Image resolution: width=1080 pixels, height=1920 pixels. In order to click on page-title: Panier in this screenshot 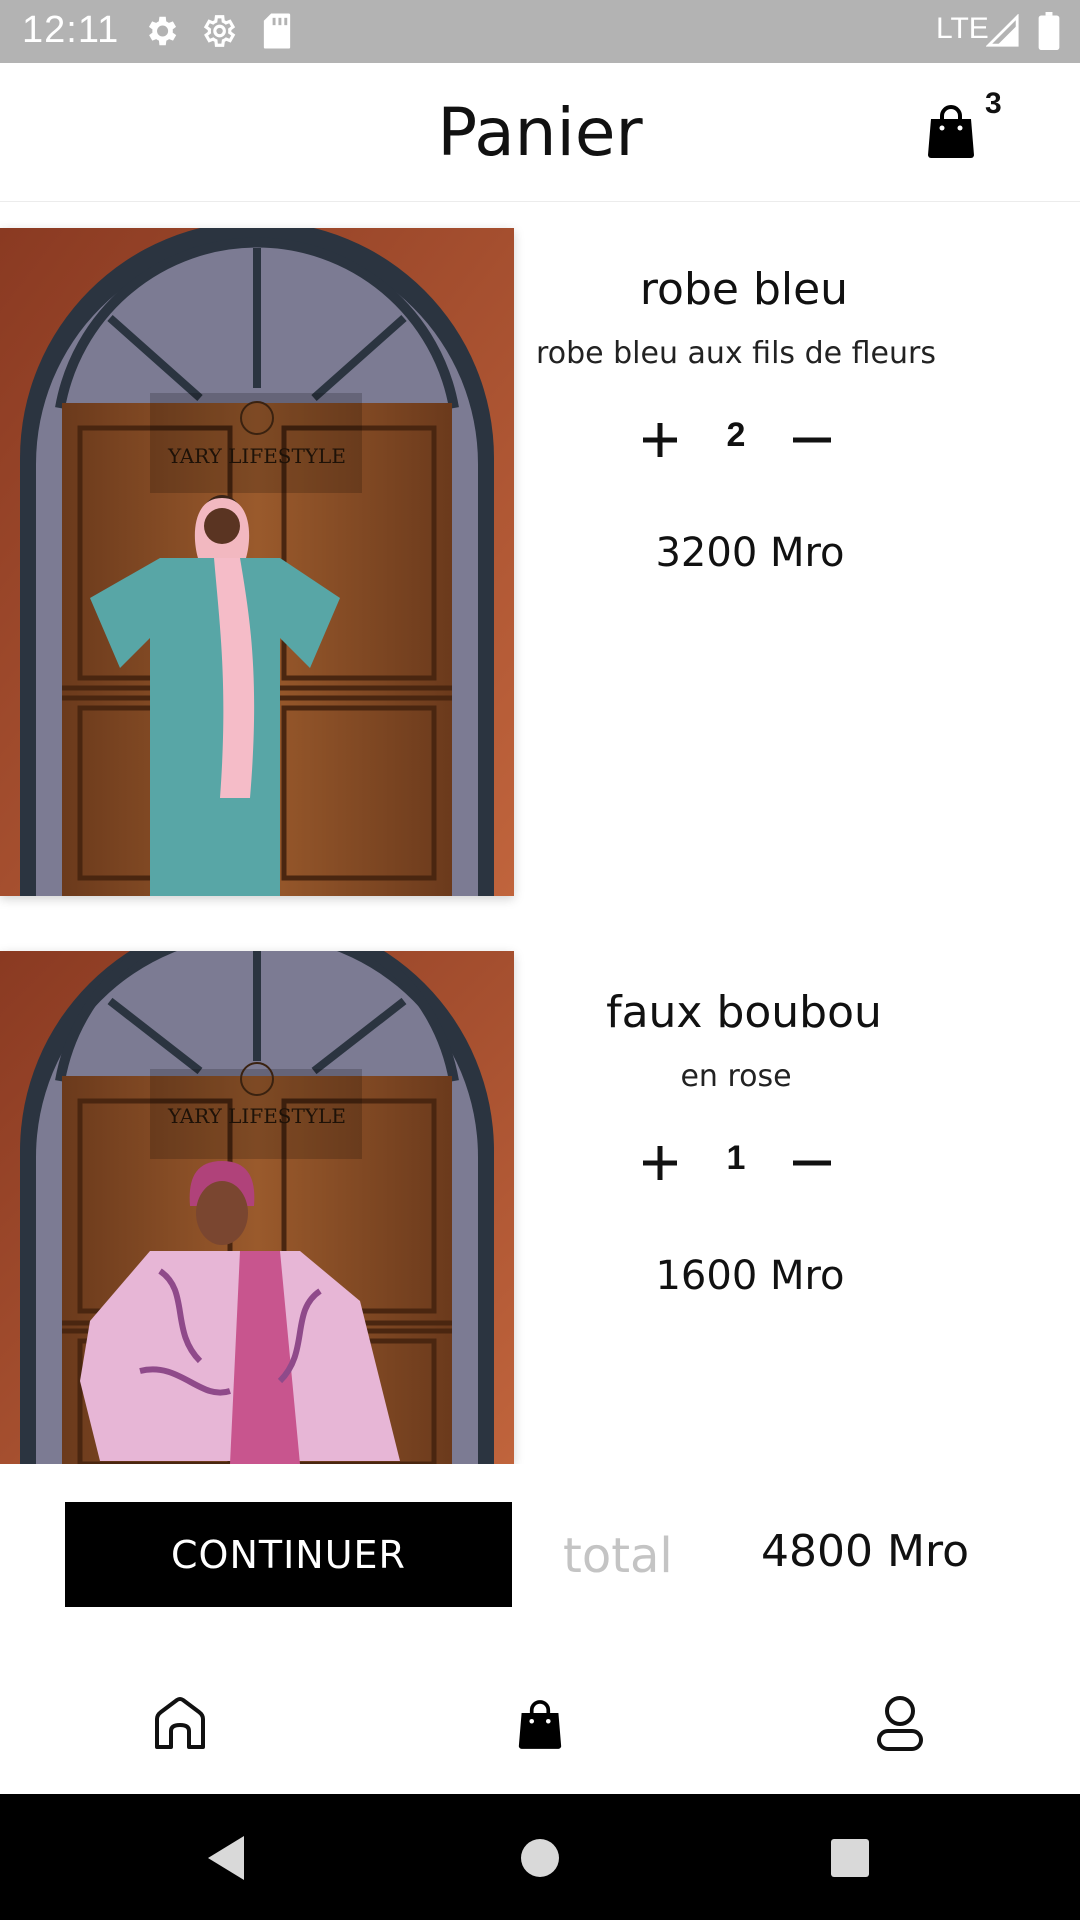, I will do `click(540, 132)`.